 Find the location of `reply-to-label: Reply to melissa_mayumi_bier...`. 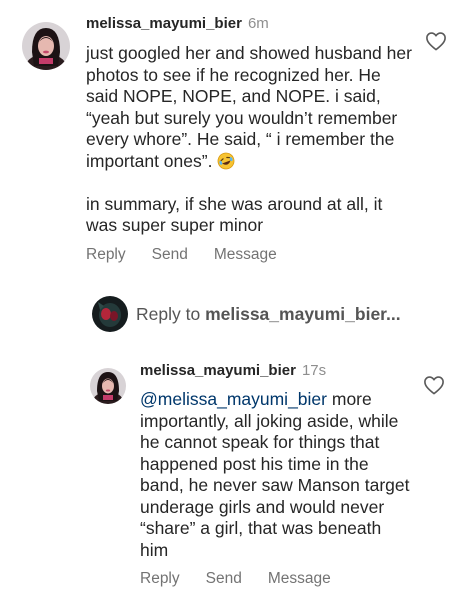

reply-to-label: Reply to melissa_mayumi_bier... is located at coordinates (268, 314).